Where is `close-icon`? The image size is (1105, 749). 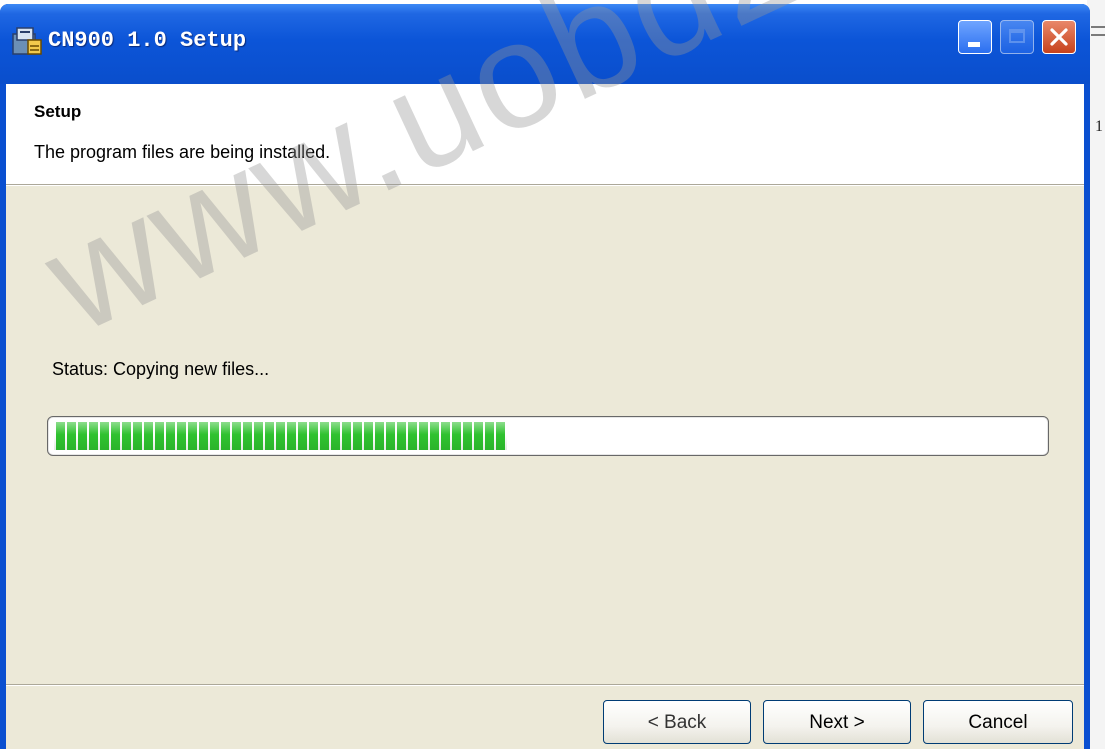
close-icon is located at coordinates (1059, 37).